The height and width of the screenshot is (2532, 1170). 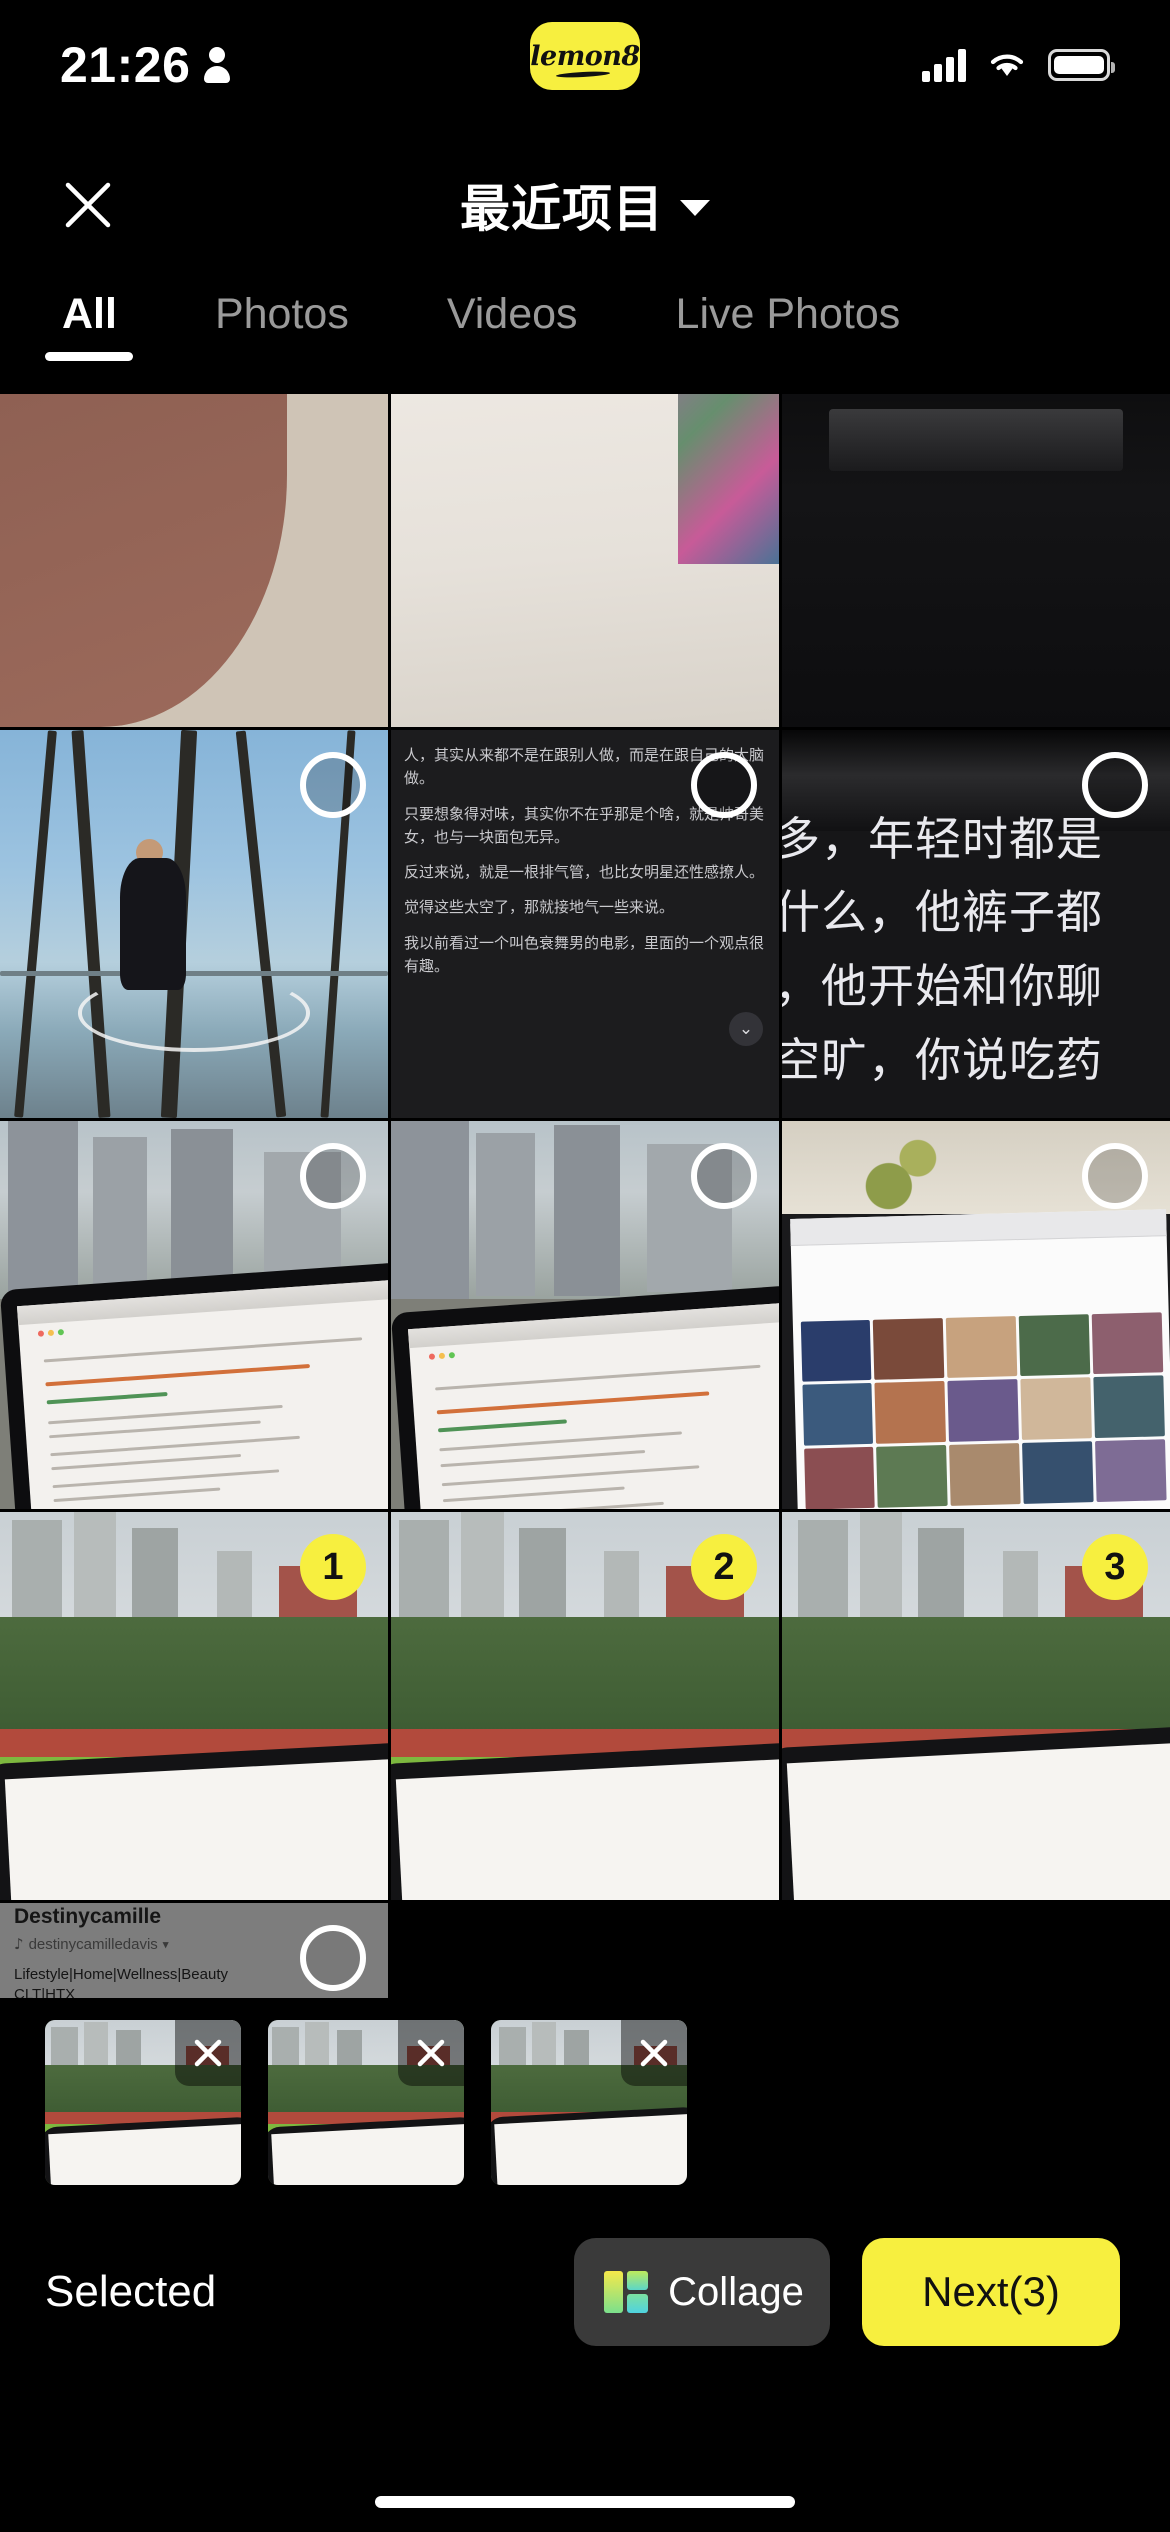 What do you see at coordinates (942, 1059) in the screenshot?
I see `bigtext-line: 空旷，你说吃药` at bounding box center [942, 1059].